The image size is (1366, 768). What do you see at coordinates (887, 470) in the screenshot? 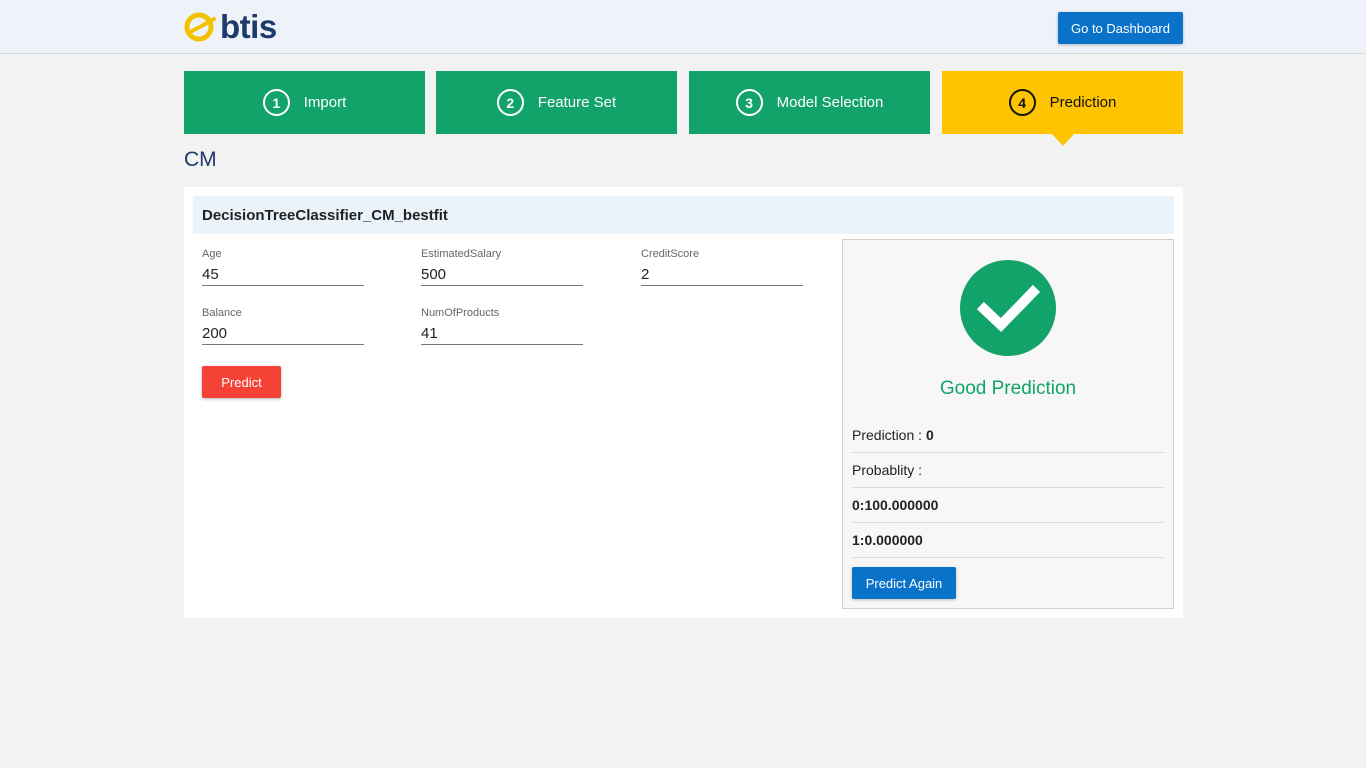
I see `probability-label: Probablity :` at bounding box center [887, 470].